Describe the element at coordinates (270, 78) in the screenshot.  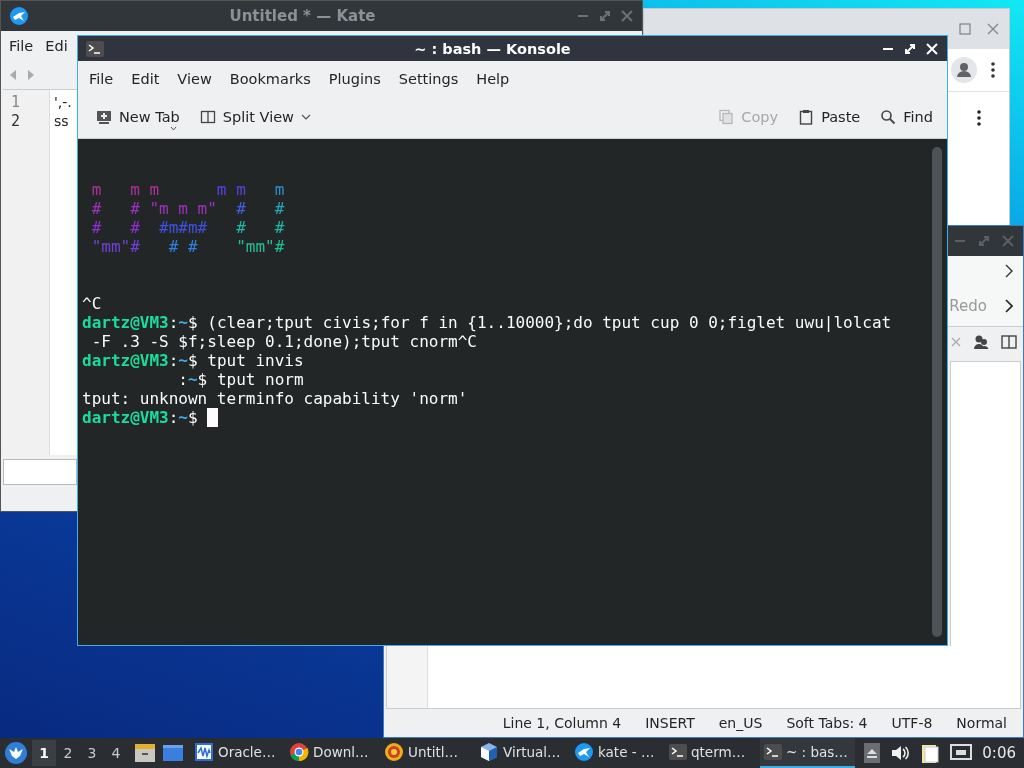
I see `menu-item: Bookmarks` at that location.